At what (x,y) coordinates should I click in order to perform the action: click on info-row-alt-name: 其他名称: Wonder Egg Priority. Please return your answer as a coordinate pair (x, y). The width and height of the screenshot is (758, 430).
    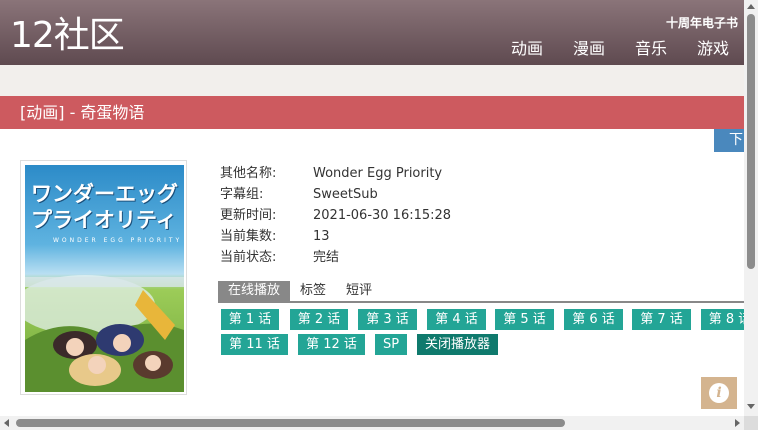
    Looking at the image, I should click on (335, 173).